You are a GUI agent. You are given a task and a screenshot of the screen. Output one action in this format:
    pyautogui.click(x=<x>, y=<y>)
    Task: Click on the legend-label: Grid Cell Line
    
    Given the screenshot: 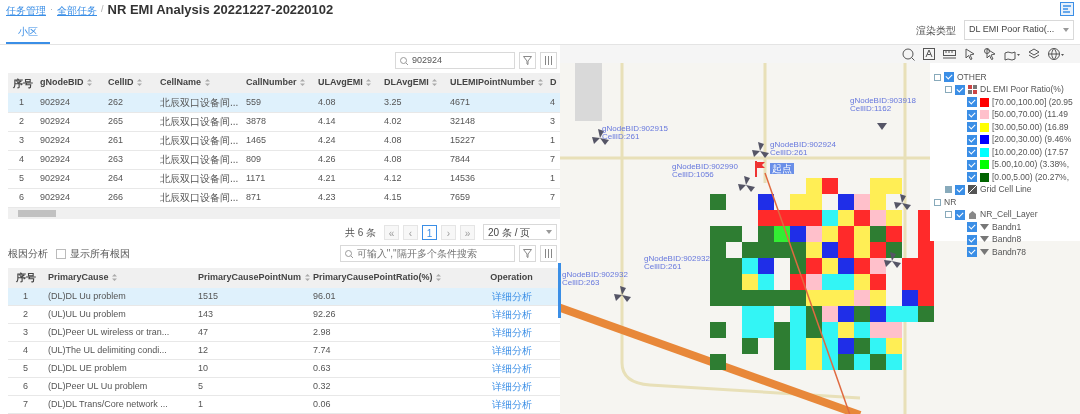 What is the action you would take?
    pyautogui.click(x=1006, y=190)
    